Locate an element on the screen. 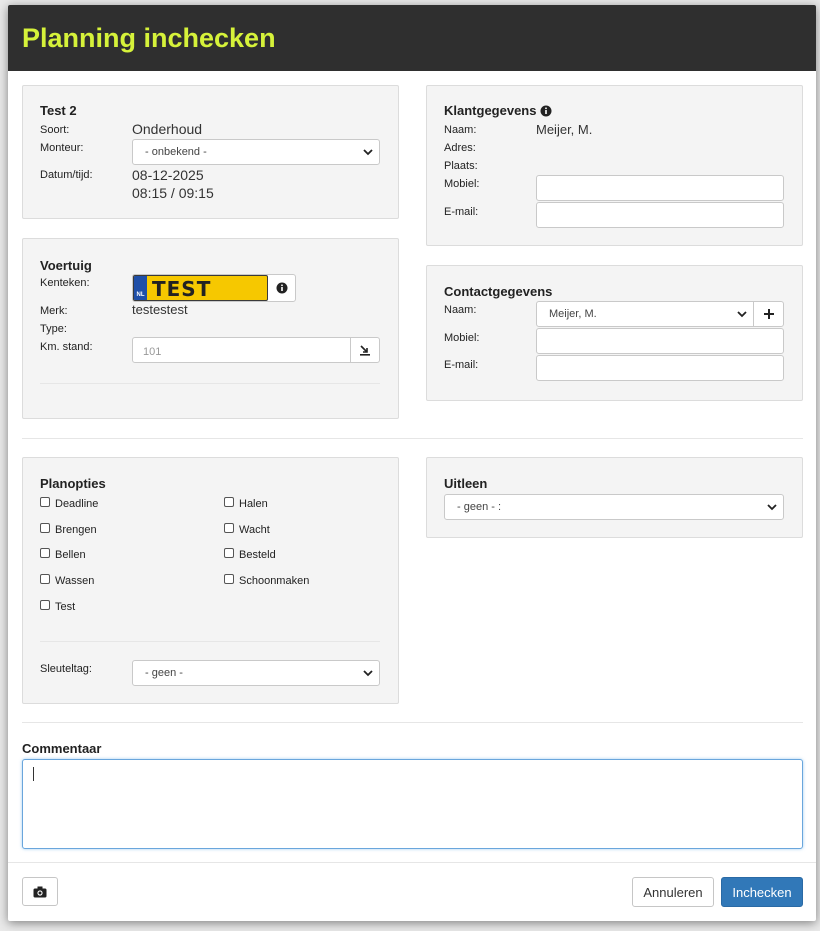 This screenshot has height=931, width=820. soort-label: Soort: is located at coordinates (55, 130).